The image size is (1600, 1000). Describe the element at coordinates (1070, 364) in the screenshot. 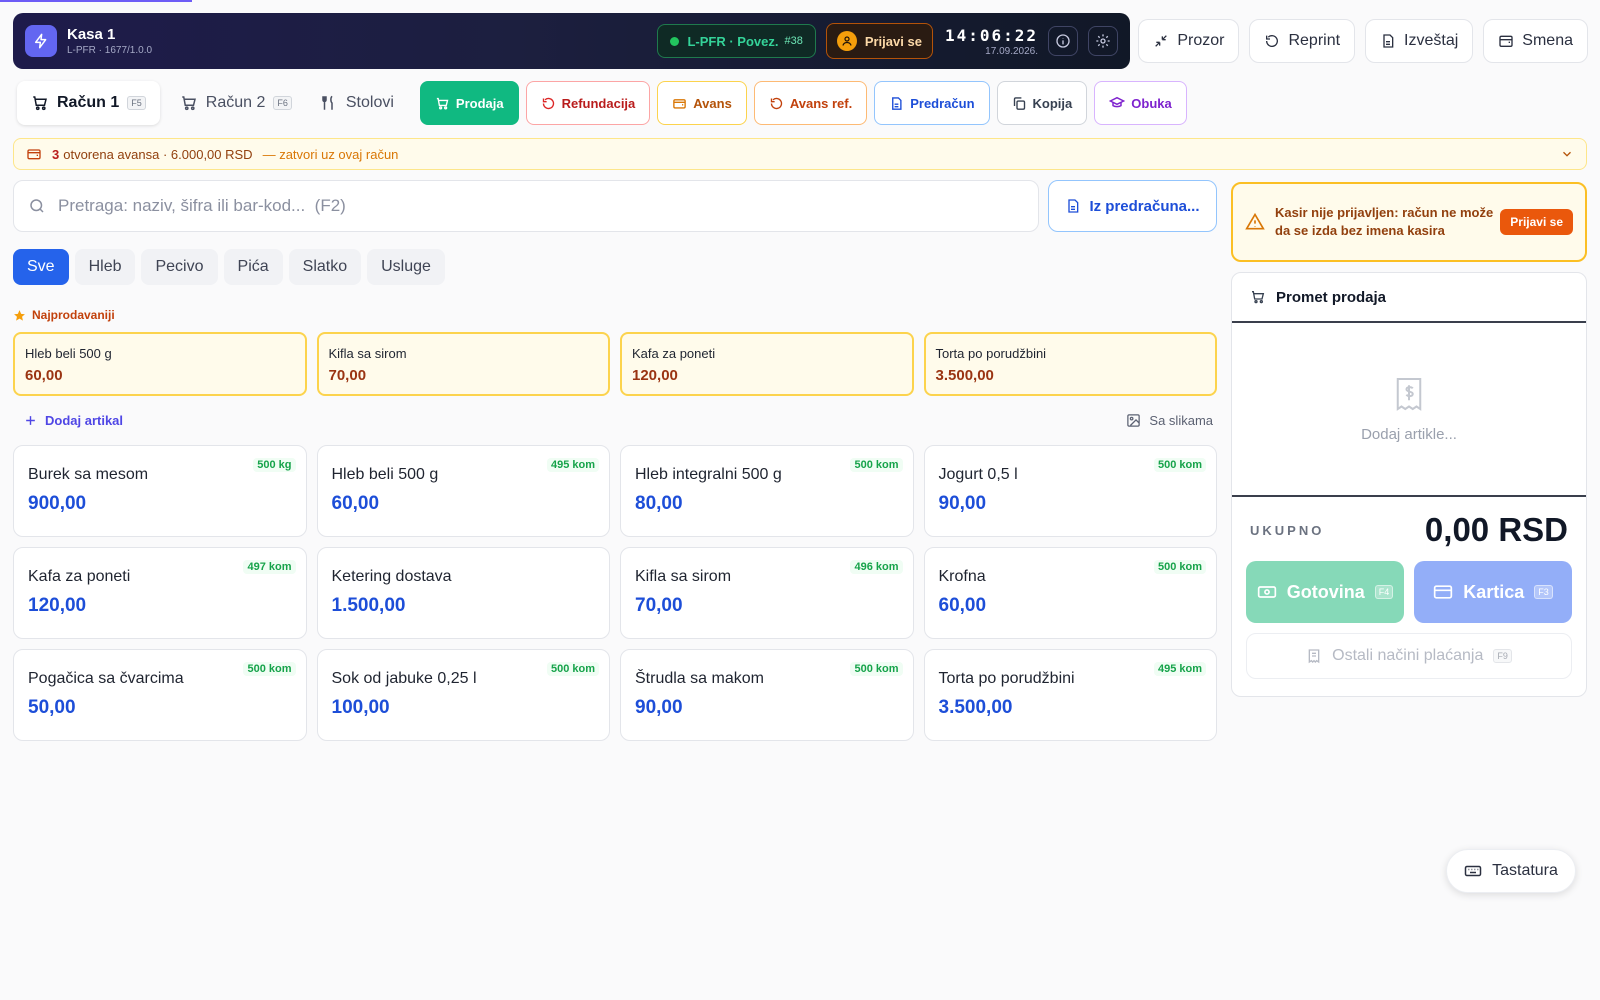

I see `bestseller-card: Torta po porudžbini 3.500,00` at that location.